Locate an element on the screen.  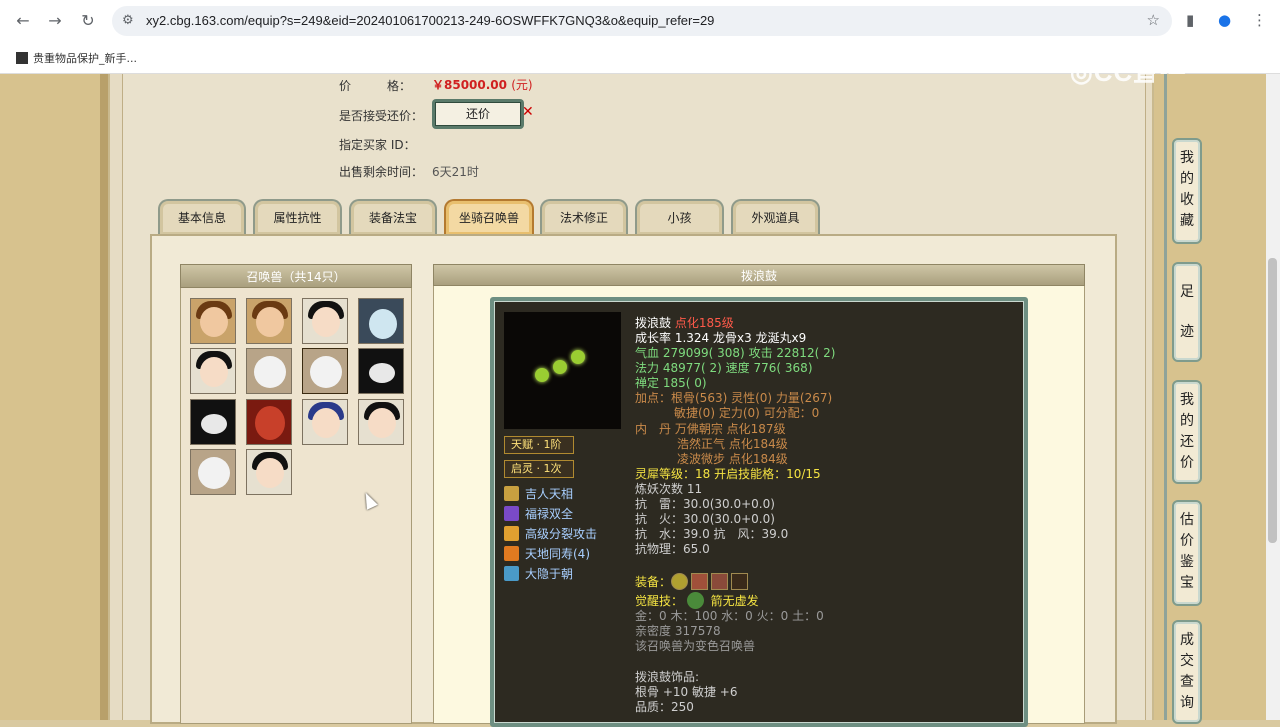
profile-icon: ● is located at coordinates (1224, 20).